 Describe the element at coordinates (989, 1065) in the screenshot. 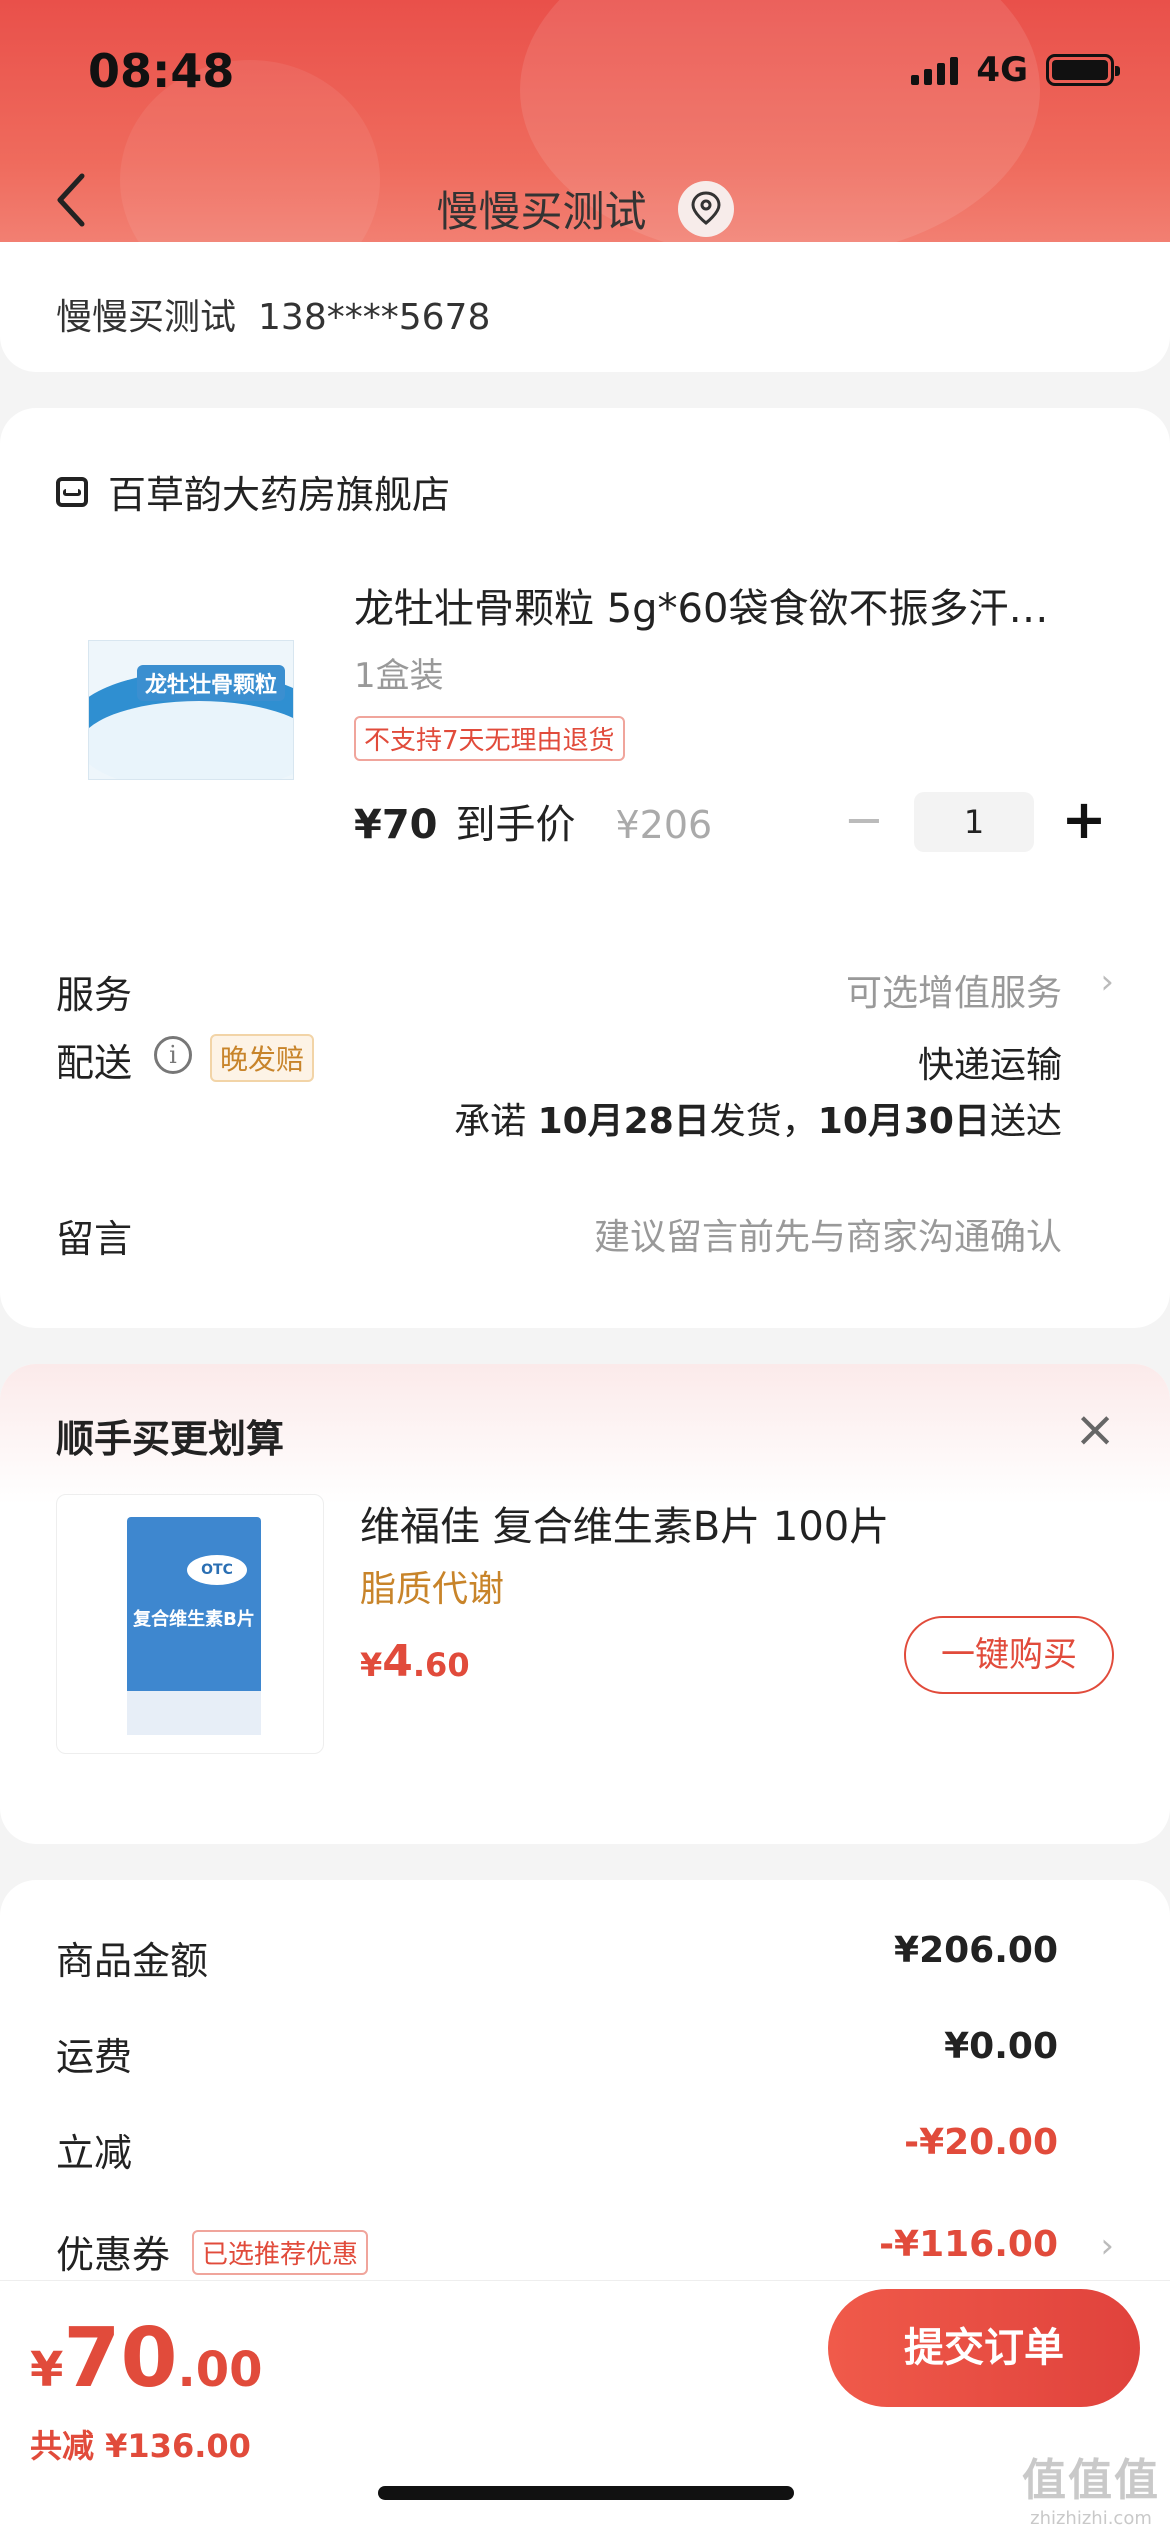

I see `shipping-method: 快递运输` at that location.